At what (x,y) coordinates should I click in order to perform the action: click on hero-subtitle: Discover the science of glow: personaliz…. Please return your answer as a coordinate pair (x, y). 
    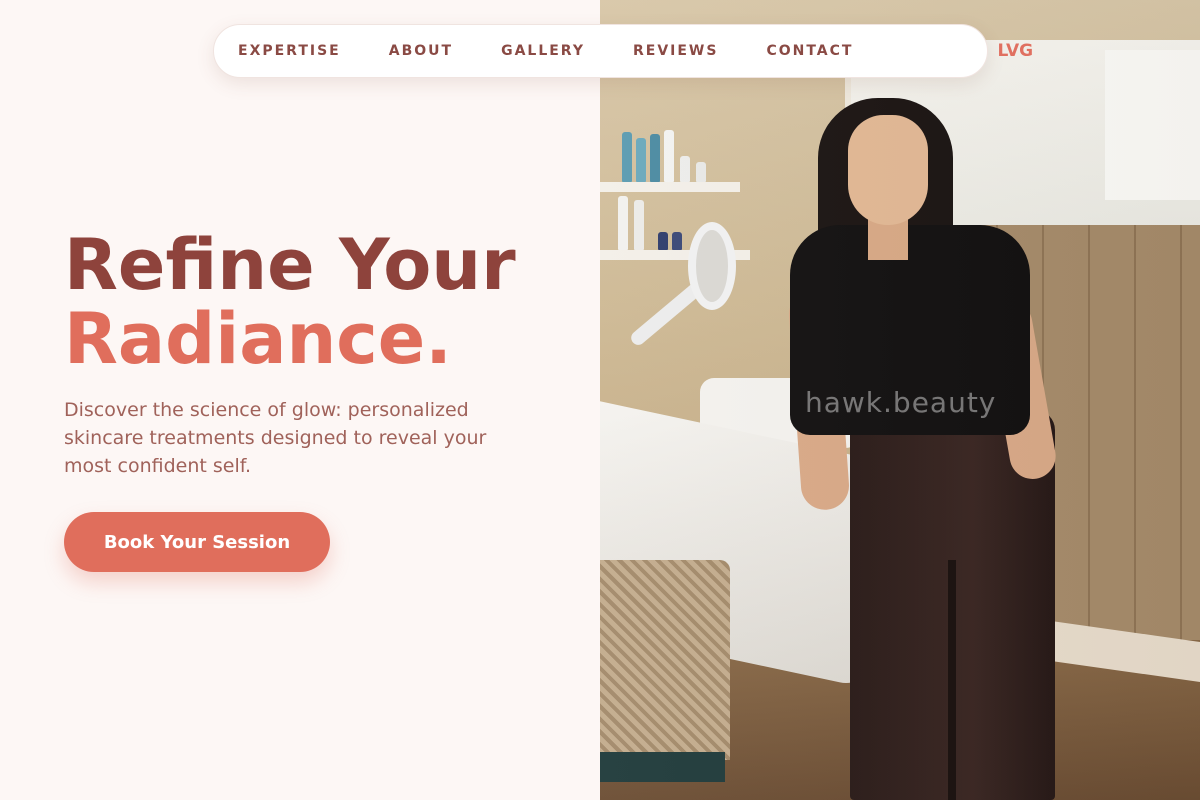
    Looking at the image, I should click on (275, 438).